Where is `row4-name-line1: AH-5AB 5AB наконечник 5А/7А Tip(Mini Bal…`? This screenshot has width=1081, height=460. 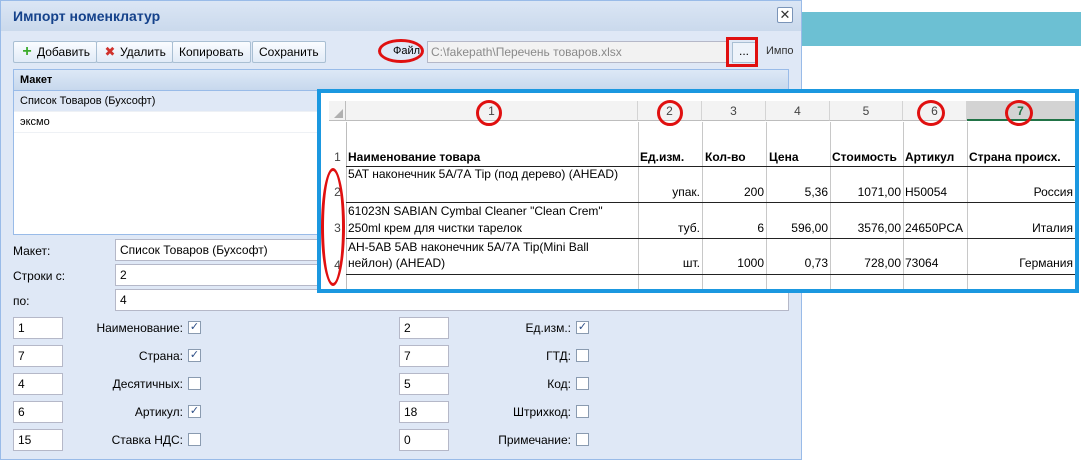
row4-name-line1: AH-5AB 5AB наконечник 5А/7А Tip(Mini Bal… is located at coordinates (468, 247).